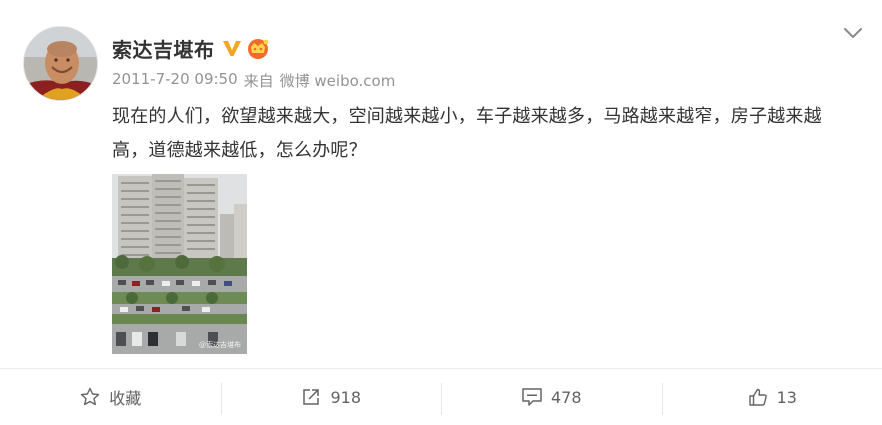 The height and width of the screenshot is (425, 882). I want to click on post-timestamp: 2011-7-20 09:50, so click(175, 80).